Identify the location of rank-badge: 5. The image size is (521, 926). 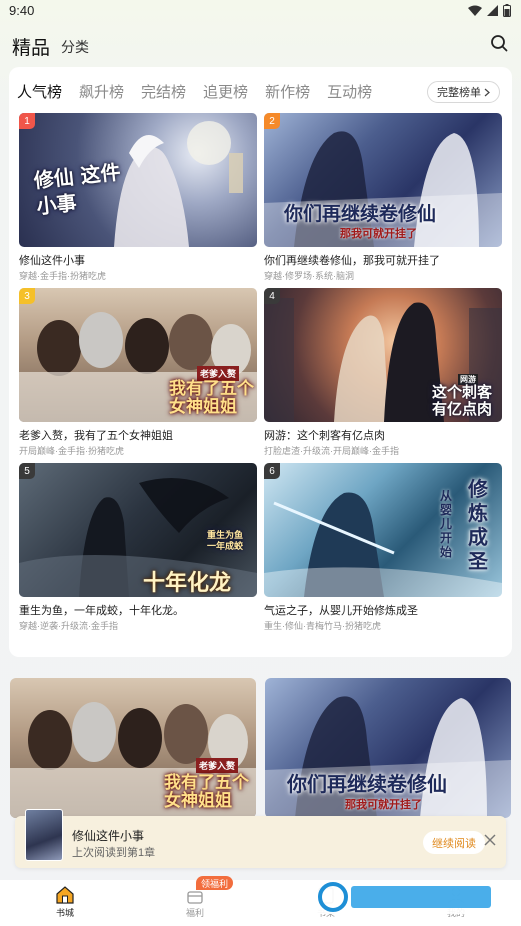
(27, 471).